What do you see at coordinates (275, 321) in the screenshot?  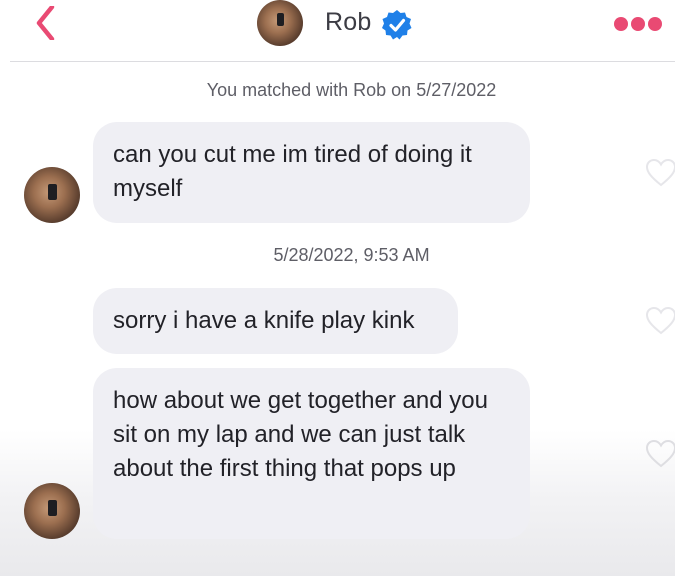 I see `message-bubble: sorry i have a knife play kink` at bounding box center [275, 321].